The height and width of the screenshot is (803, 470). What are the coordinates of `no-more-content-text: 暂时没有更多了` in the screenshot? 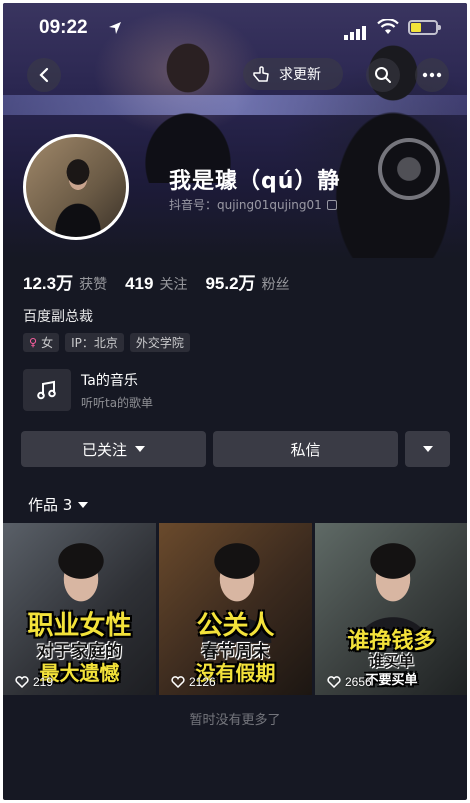 It's located at (235, 720).